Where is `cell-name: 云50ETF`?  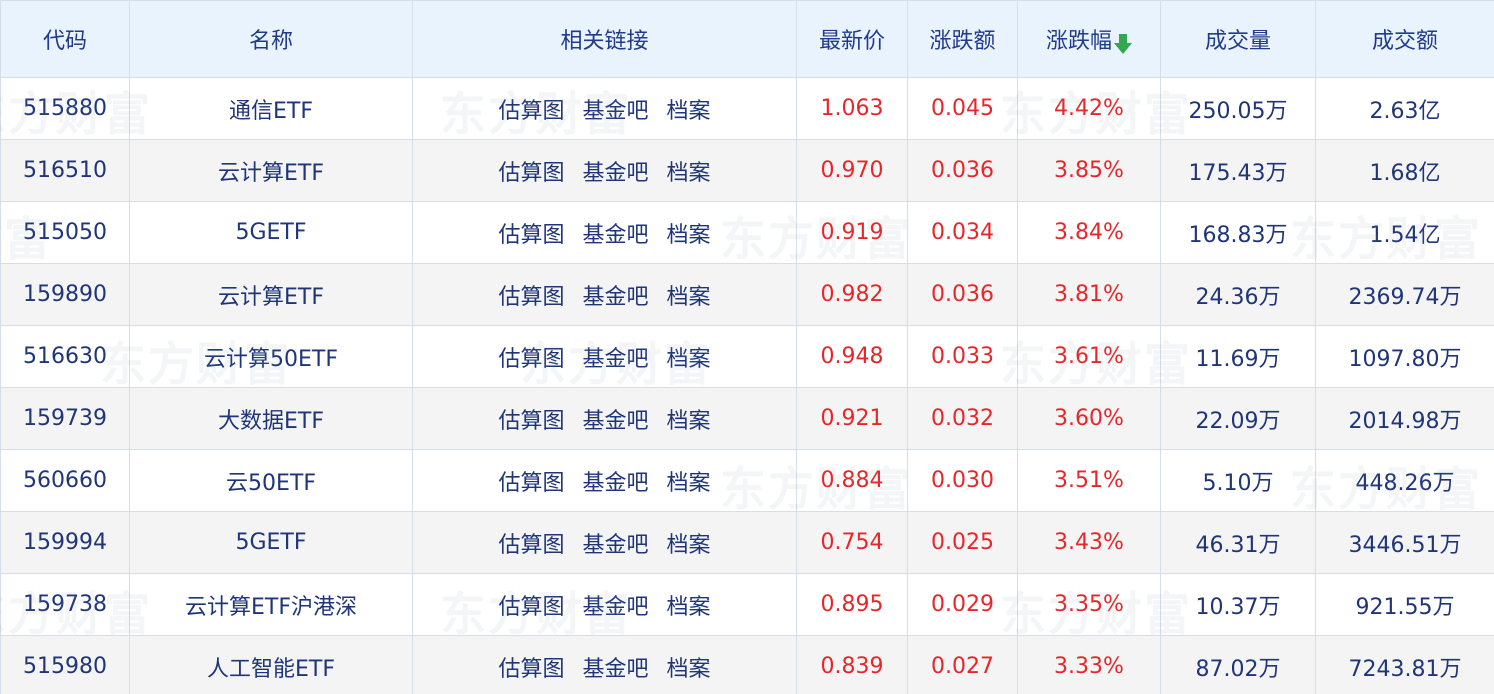 cell-name: 云50ETF is located at coordinates (271, 480).